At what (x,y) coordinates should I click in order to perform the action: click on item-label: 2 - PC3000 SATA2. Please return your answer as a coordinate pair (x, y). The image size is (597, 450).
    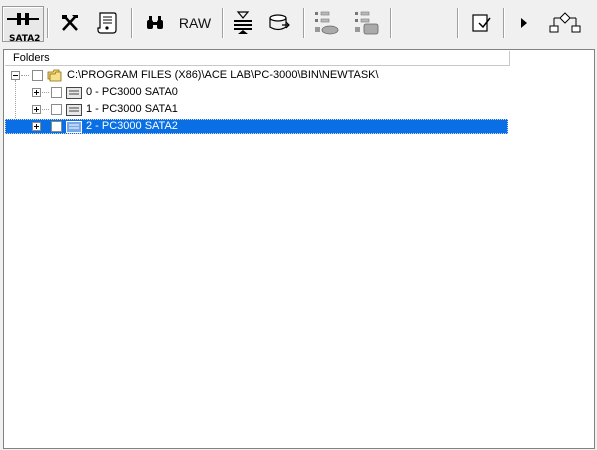
    Looking at the image, I should click on (132, 126).